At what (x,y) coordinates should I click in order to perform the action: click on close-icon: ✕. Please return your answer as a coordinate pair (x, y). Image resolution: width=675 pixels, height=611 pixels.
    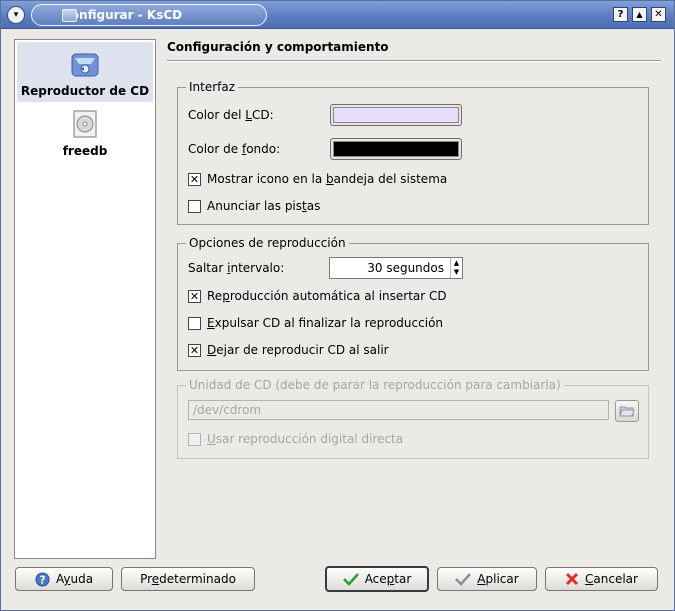
    Looking at the image, I should click on (658, 14).